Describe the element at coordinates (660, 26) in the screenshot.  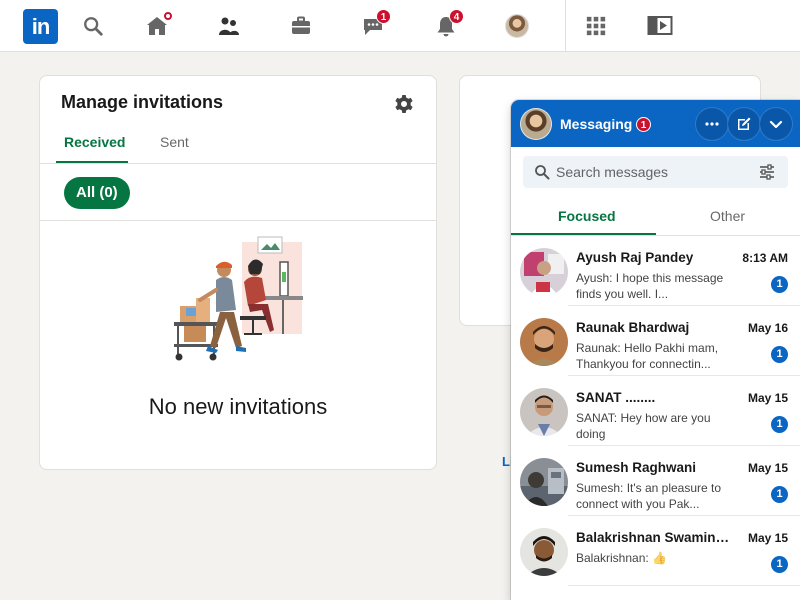
I see `learning-icon` at that location.